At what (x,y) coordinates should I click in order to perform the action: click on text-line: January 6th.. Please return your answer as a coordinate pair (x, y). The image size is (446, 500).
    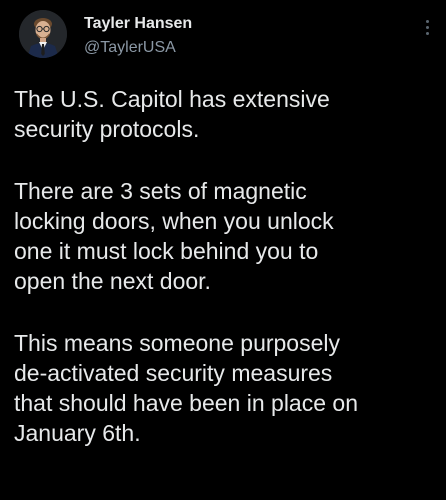
    Looking at the image, I should click on (77, 433).